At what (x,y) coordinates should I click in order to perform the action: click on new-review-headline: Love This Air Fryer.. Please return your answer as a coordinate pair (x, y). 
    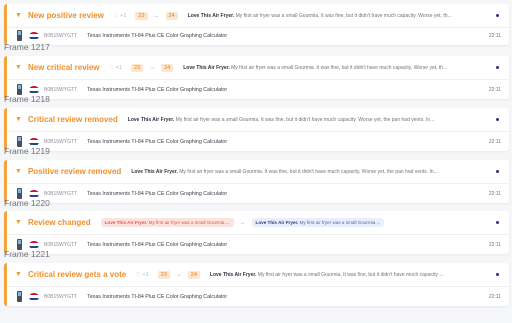
    Looking at the image, I should click on (277, 222).